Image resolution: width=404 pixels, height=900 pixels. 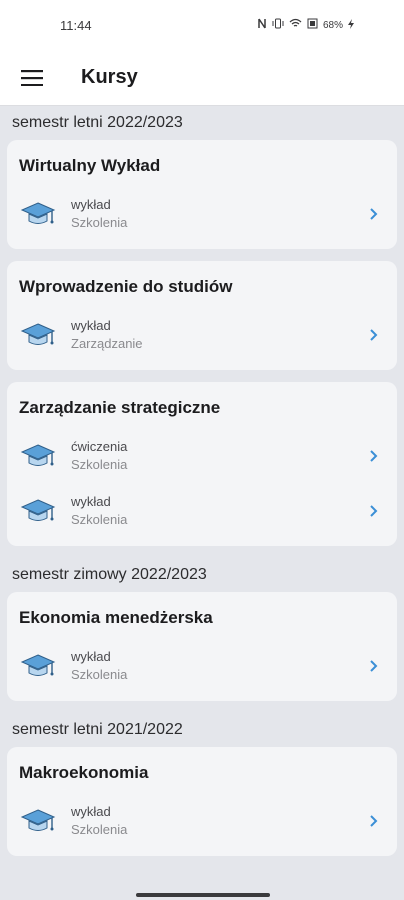 I want to click on status-bar: 11:44 68%, so click(x=202, y=25).